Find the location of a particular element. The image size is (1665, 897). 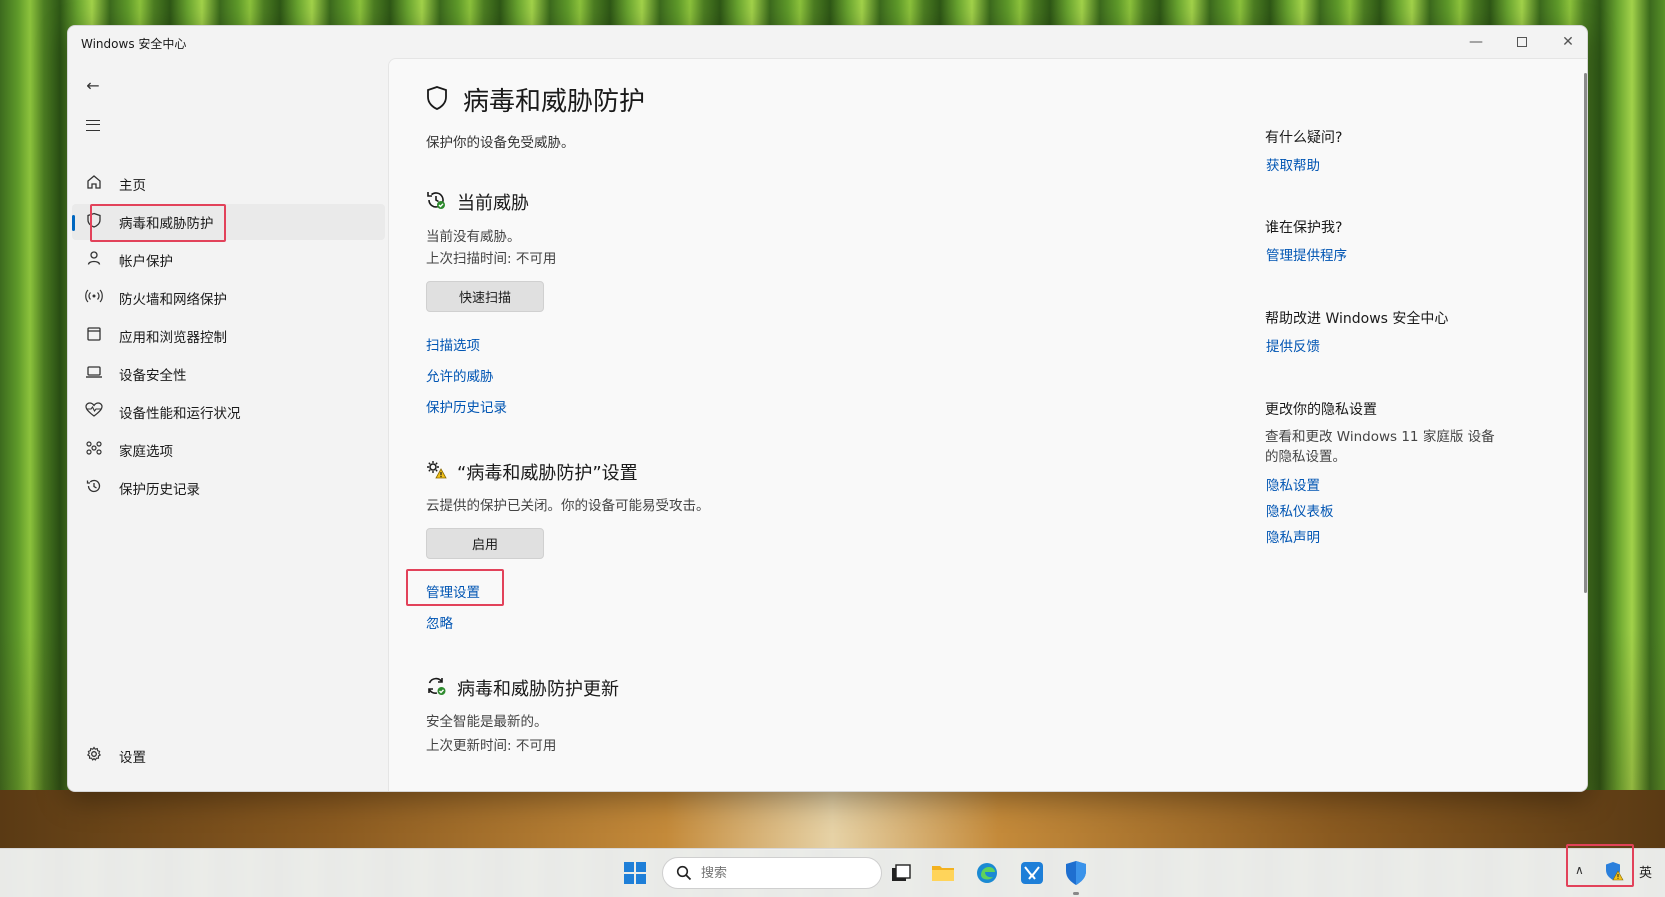

app-window-icon is located at coordinates (94, 336).